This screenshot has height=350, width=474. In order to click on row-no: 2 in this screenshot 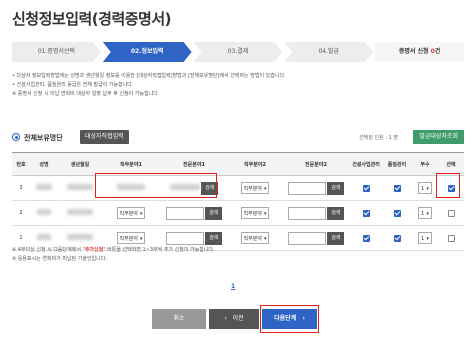, I will do `click(21, 213)`.